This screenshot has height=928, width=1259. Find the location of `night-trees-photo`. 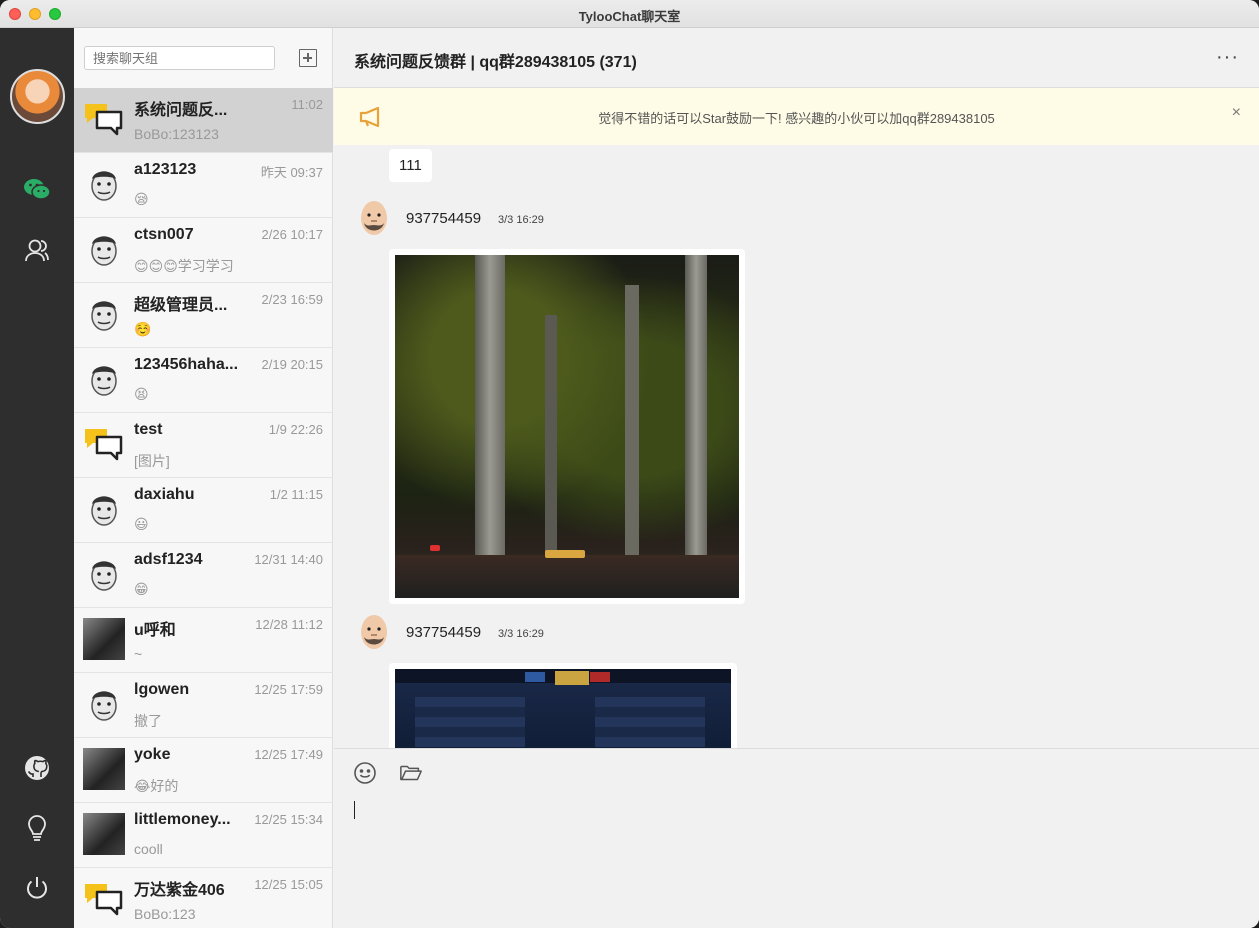

night-trees-photo is located at coordinates (567, 426).